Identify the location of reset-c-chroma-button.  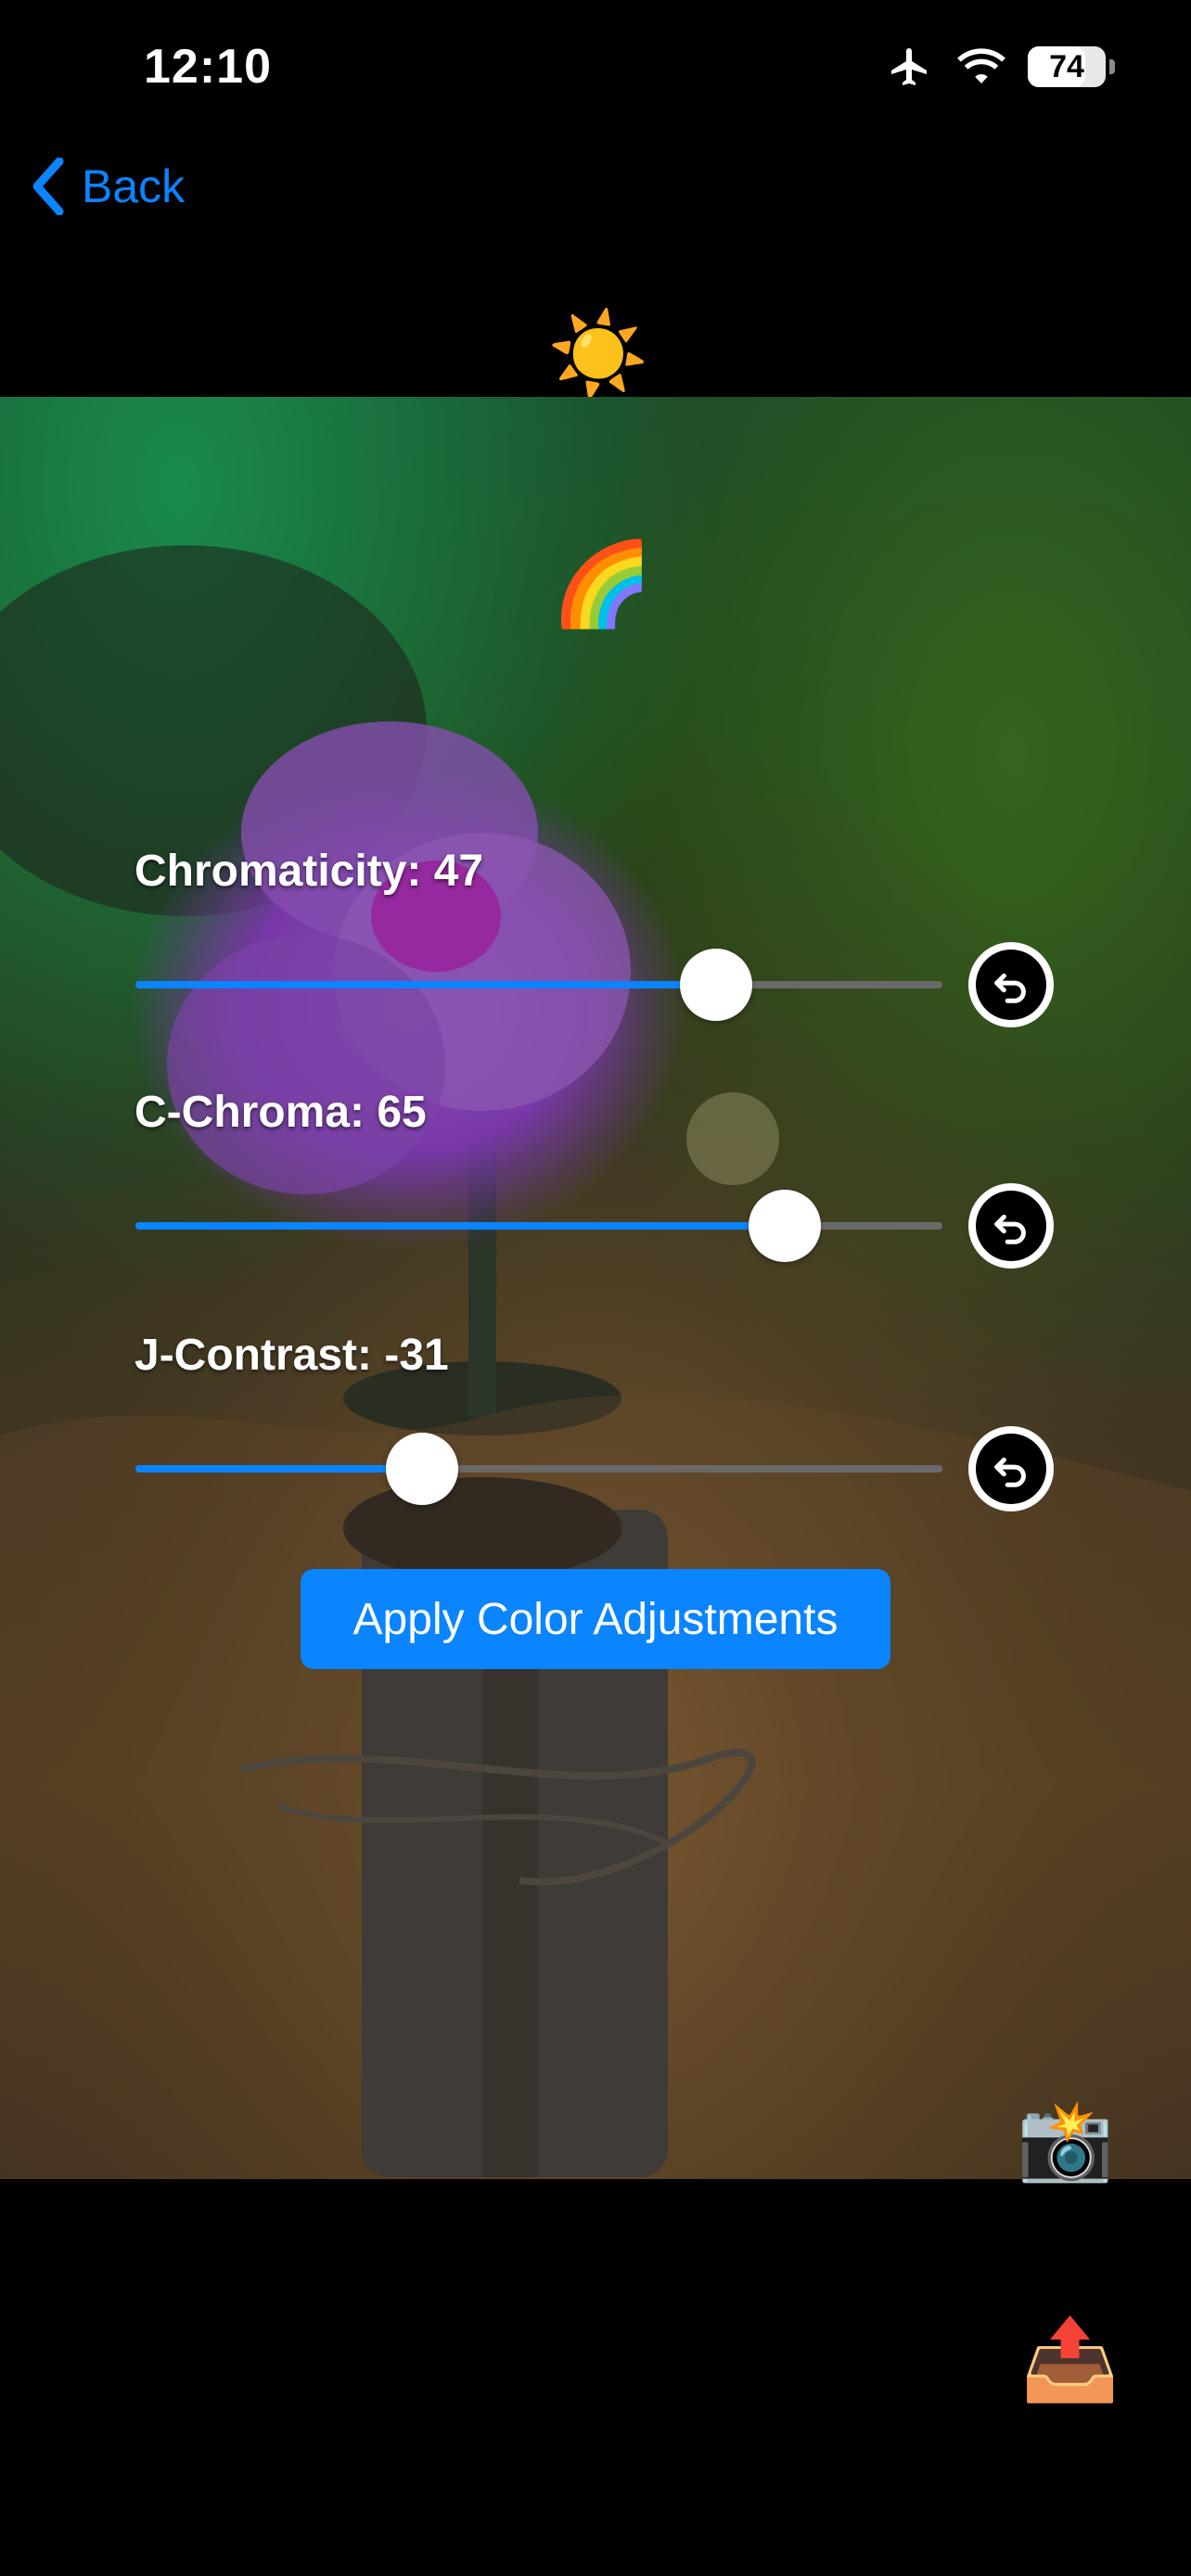
(1011, 1226).